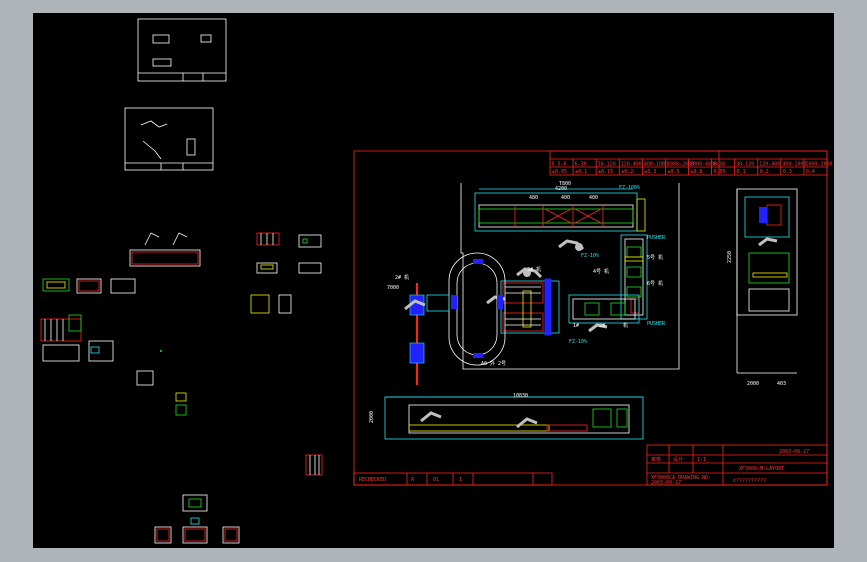 This screenshot has width=867, height=562. What do you see at coordinates (761, 469) in the screenshot?
I see `title-drawing-no: XF3000-M-LAYOUT` at bounding box center [761, 469].